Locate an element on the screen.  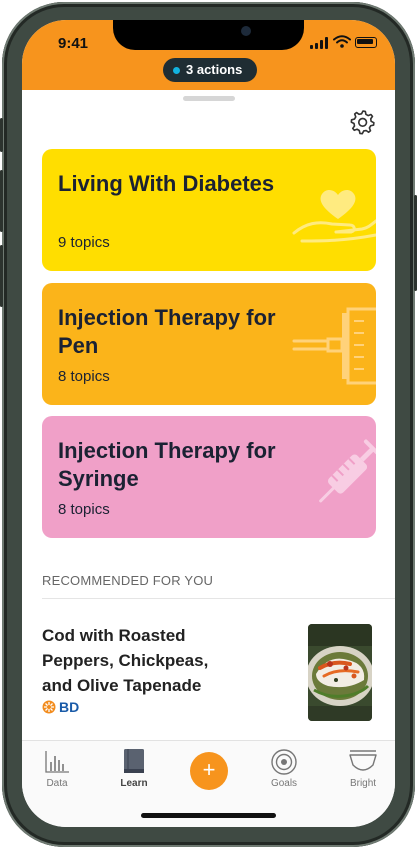
article-source: BD is located at coordinates (60, 707).